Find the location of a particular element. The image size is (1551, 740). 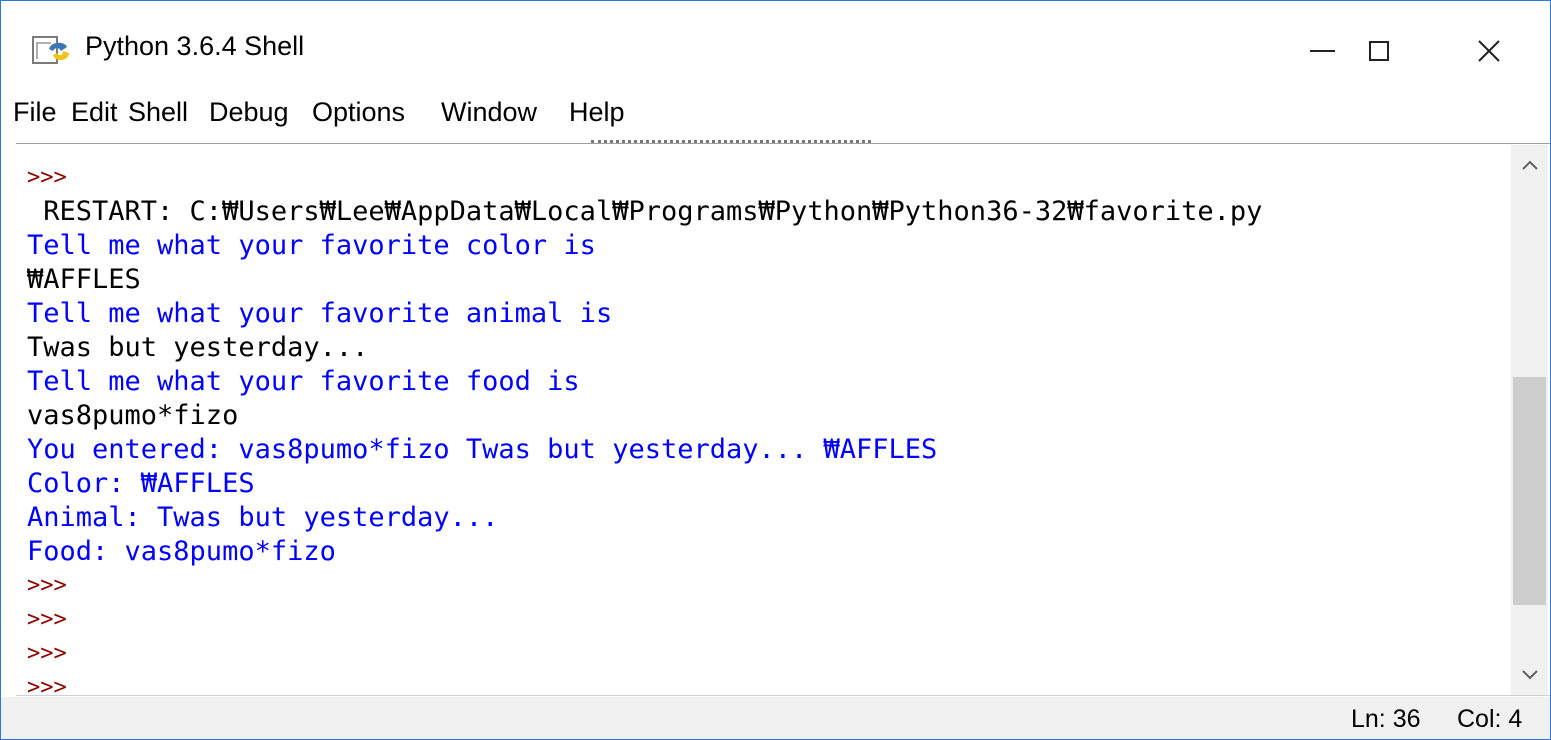

scrollbar-thumb is located at coordinates (1529, 491).